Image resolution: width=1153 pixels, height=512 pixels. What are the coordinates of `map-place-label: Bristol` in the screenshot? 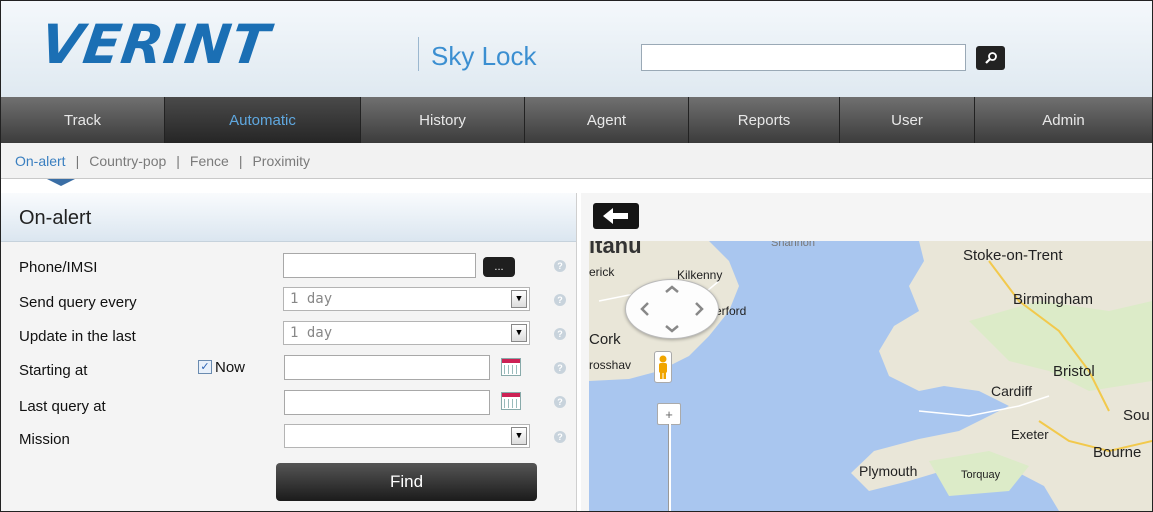 It's located at (1074, 371).